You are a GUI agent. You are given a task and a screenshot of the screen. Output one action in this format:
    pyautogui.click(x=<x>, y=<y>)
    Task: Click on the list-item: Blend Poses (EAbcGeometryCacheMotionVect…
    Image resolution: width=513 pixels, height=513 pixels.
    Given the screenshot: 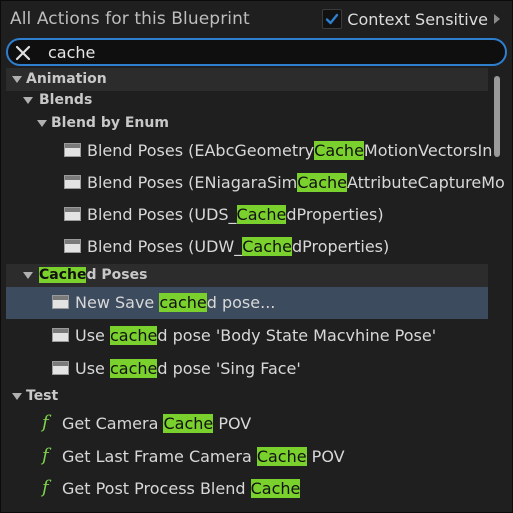 What is the action you would take?
    pyautogui.click(x=249, y=151)
    